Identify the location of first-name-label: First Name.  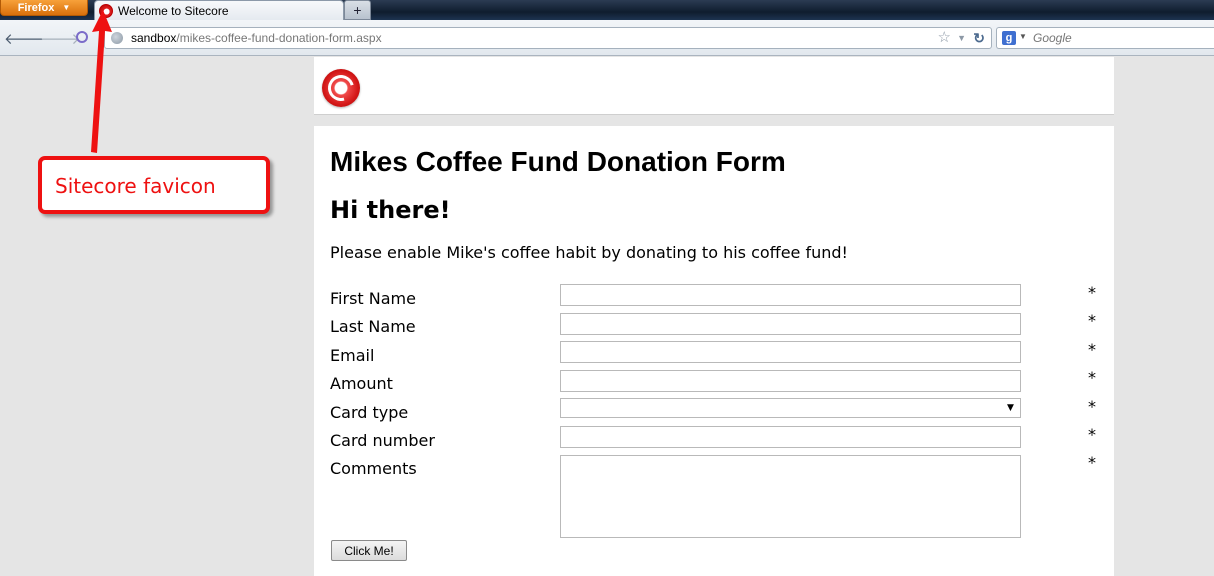
(373, 298).